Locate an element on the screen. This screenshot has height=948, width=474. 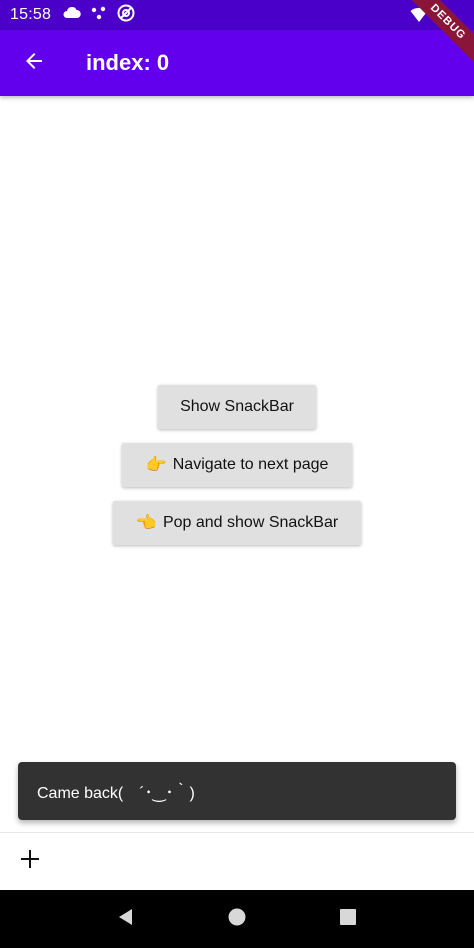
dots-icon is located at coordinates (99, 15).